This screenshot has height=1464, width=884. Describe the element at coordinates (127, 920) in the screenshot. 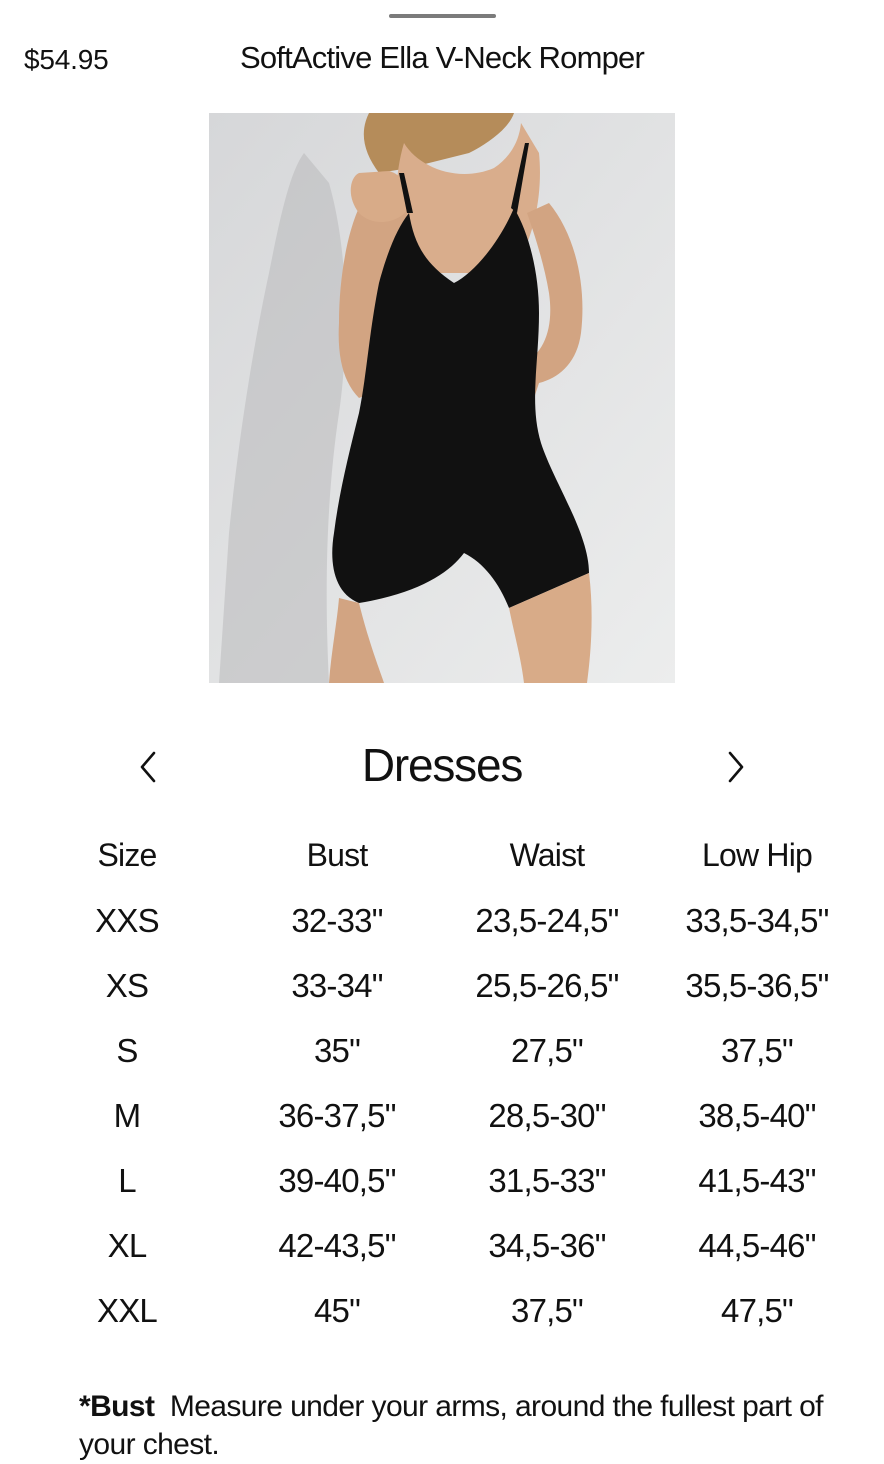

I see `size-cell: XXS` at that location.